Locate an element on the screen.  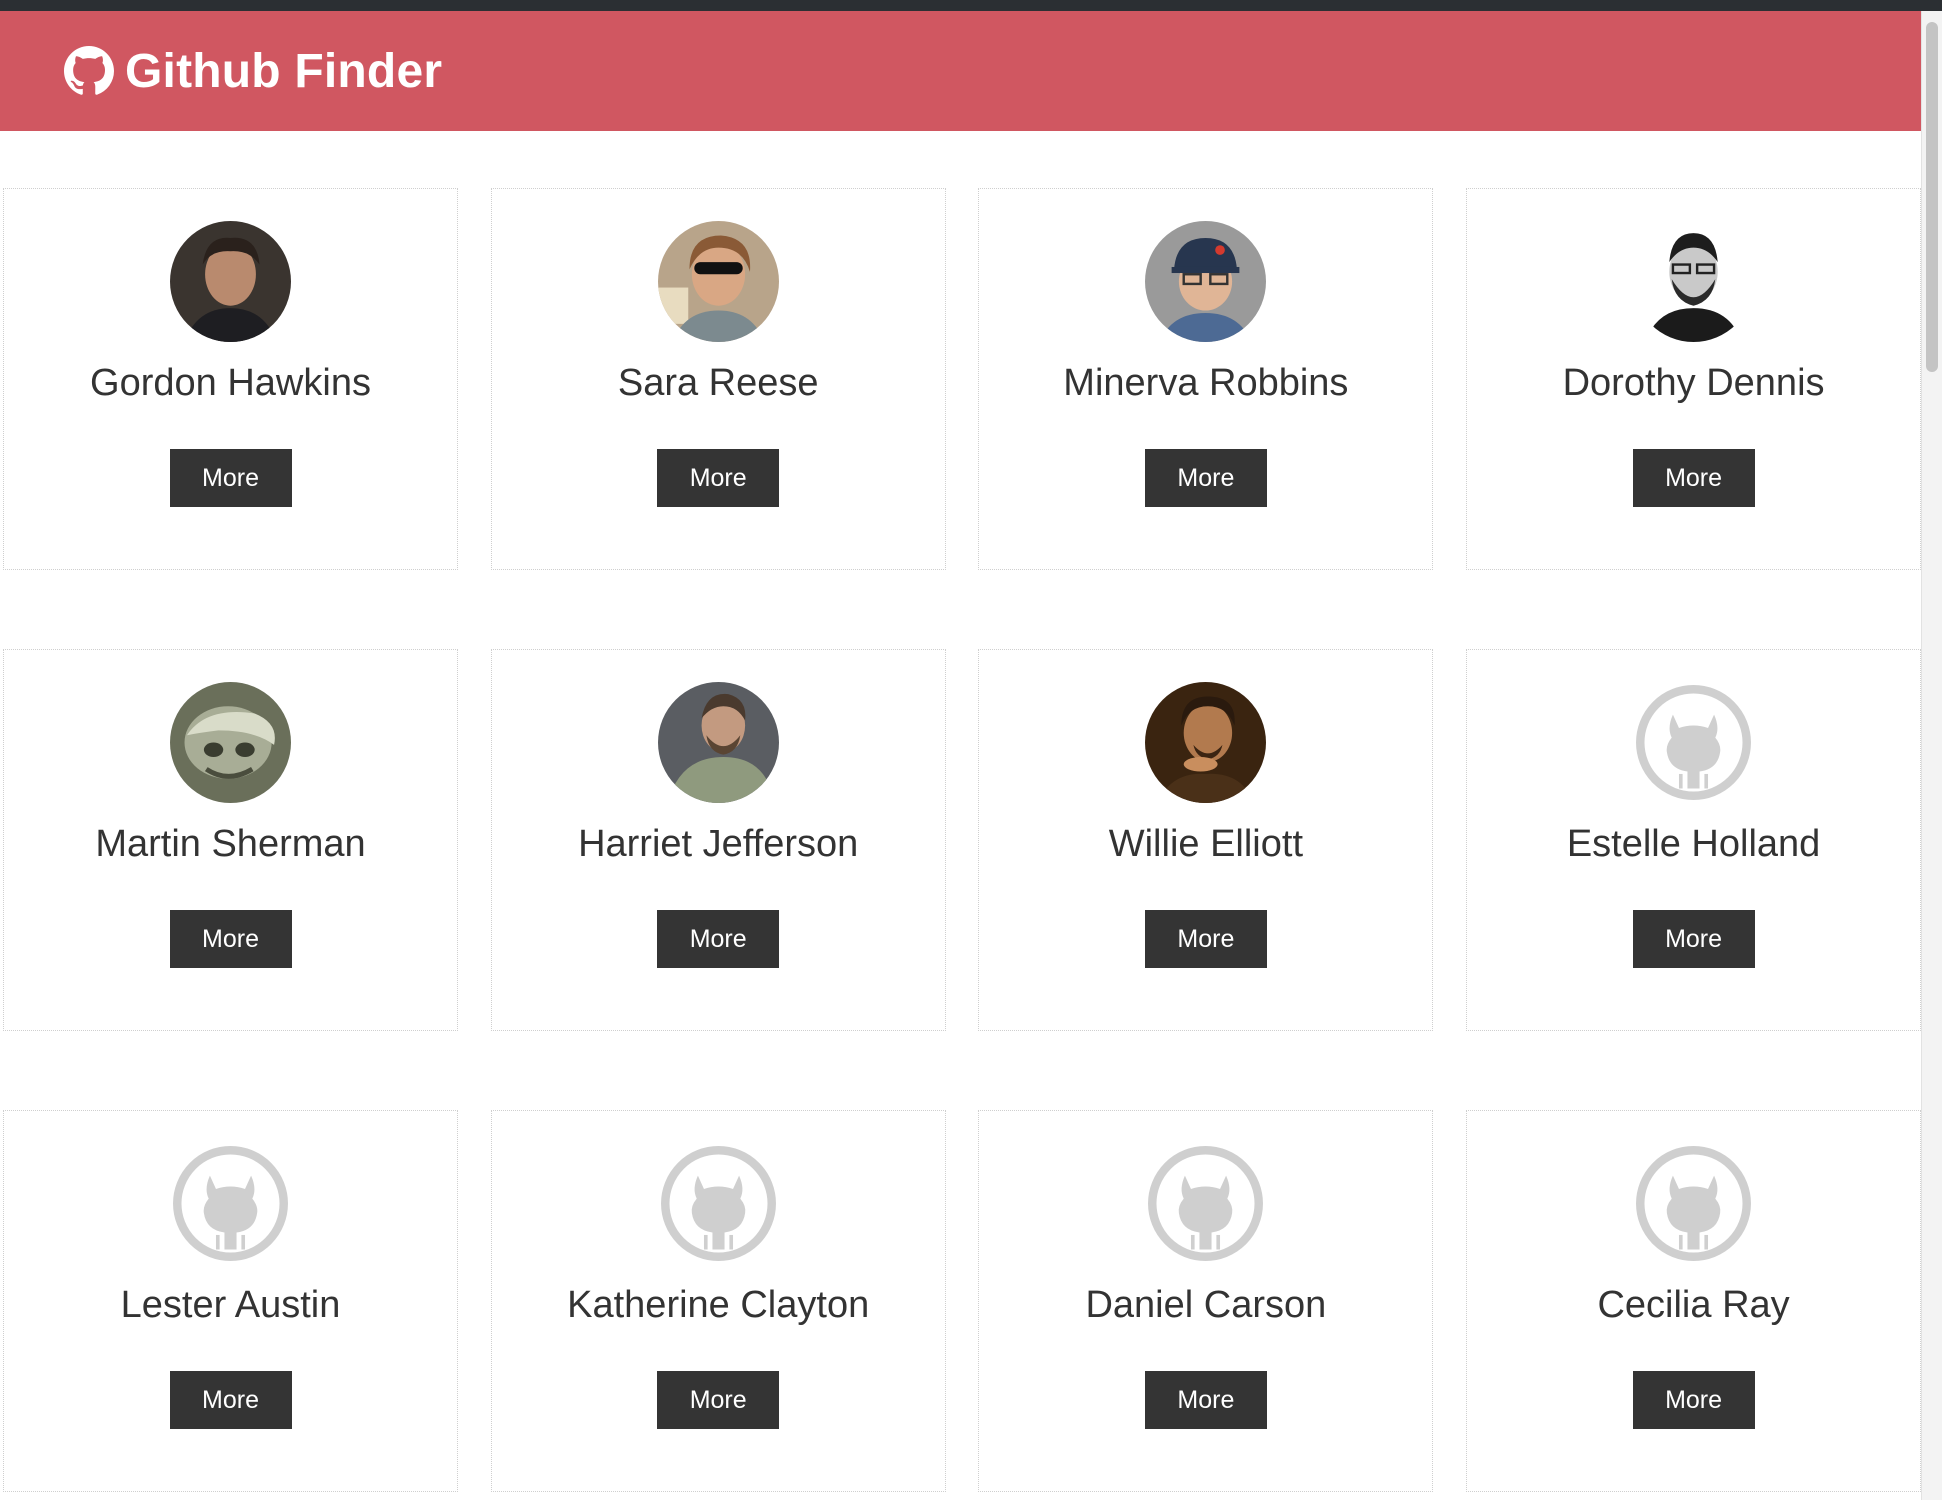
user-card: Lester Austin More is located at coordinates (230, 1301).